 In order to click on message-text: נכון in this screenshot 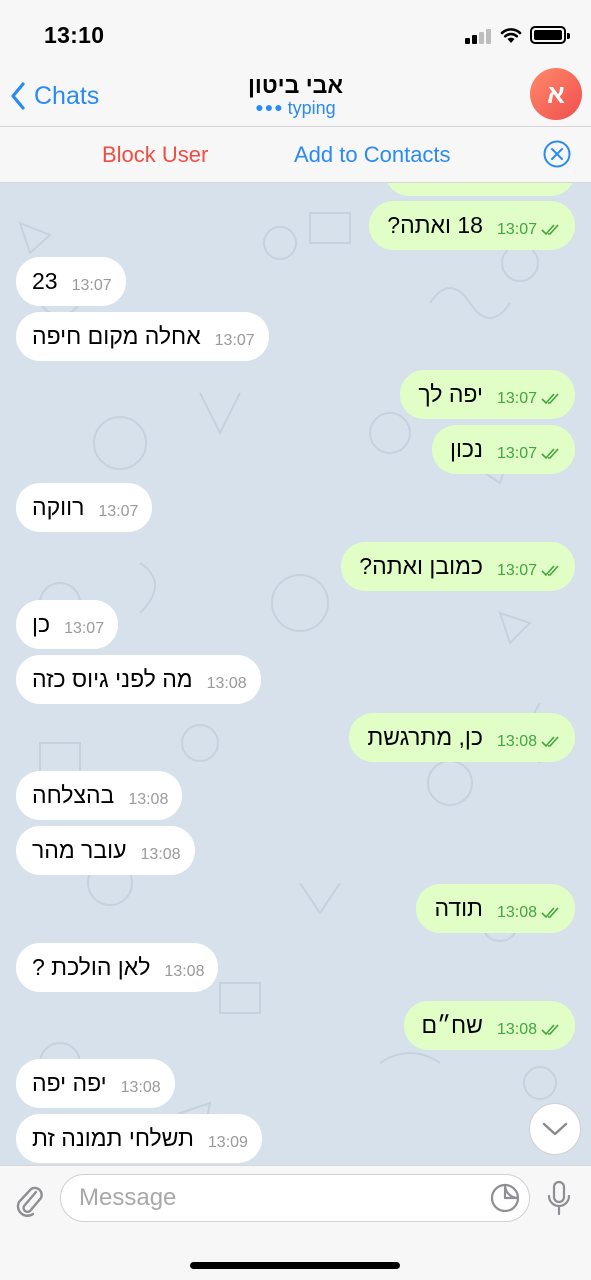, I will do `click(466, 449)`.